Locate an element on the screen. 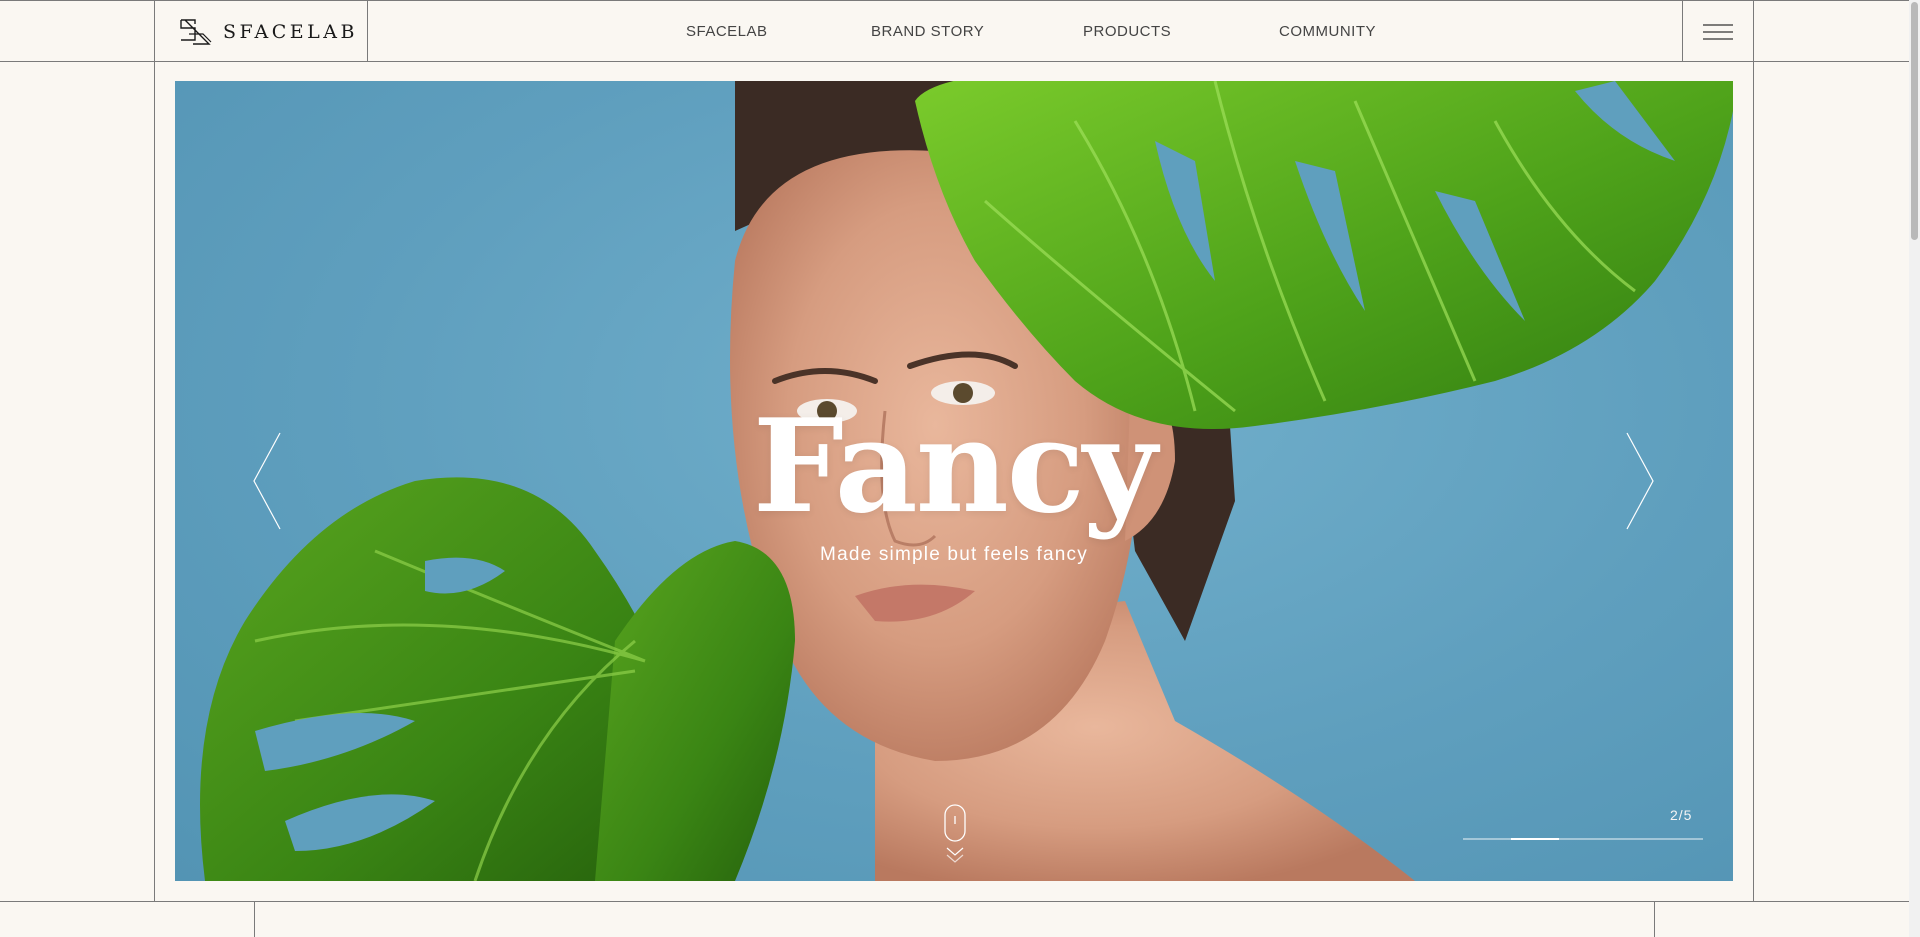 The width and height of the screenshot is (1920, 937). chevron-right-icon is located at coordinates (1640, 481).